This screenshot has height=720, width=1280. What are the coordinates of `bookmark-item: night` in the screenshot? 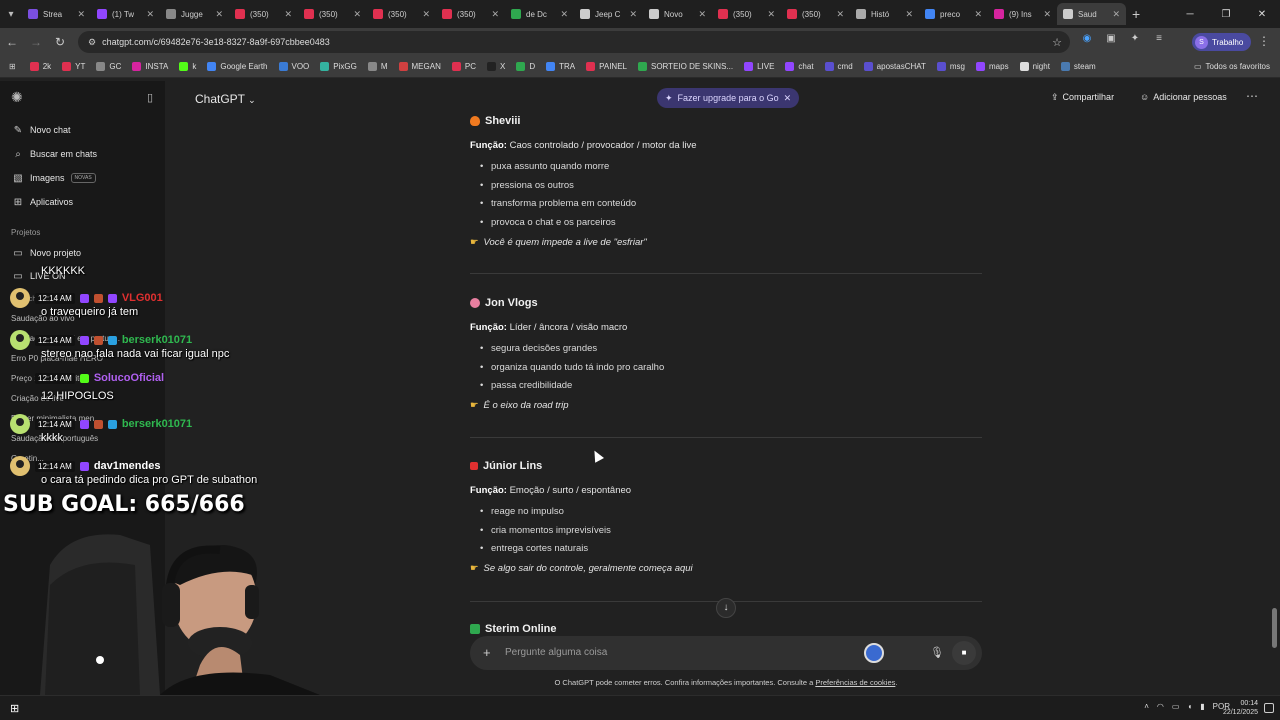 It's located at (1034, 66).